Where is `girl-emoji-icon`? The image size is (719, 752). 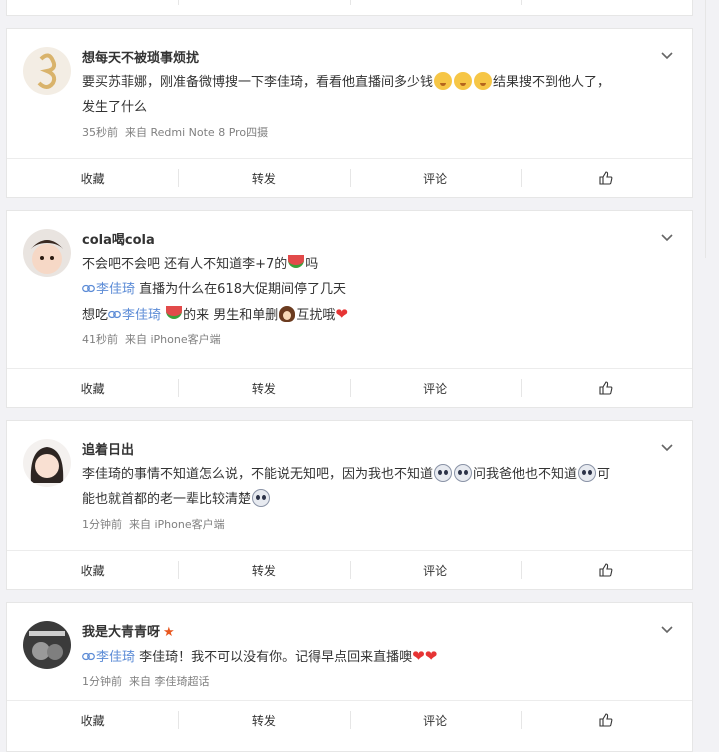 girl-emoji-icon is located at coordinates (287, 314).